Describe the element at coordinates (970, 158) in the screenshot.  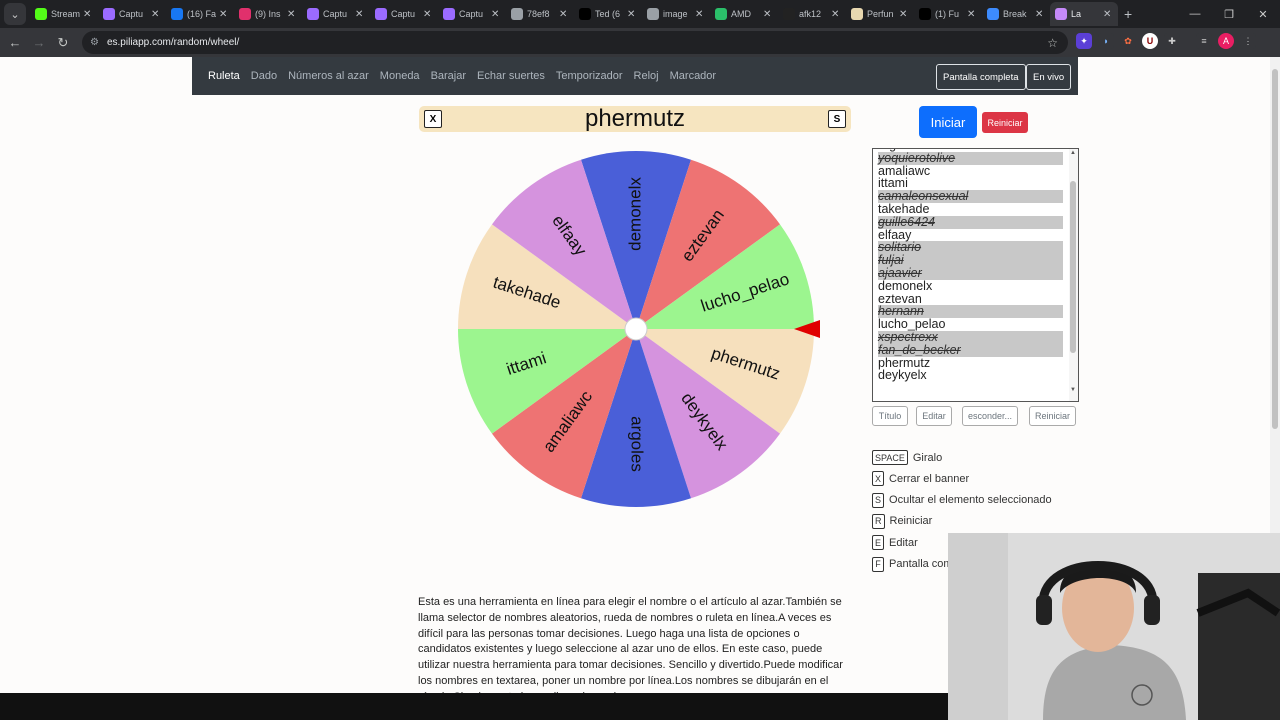
I see `list-item: yoquierotolive` at that location.